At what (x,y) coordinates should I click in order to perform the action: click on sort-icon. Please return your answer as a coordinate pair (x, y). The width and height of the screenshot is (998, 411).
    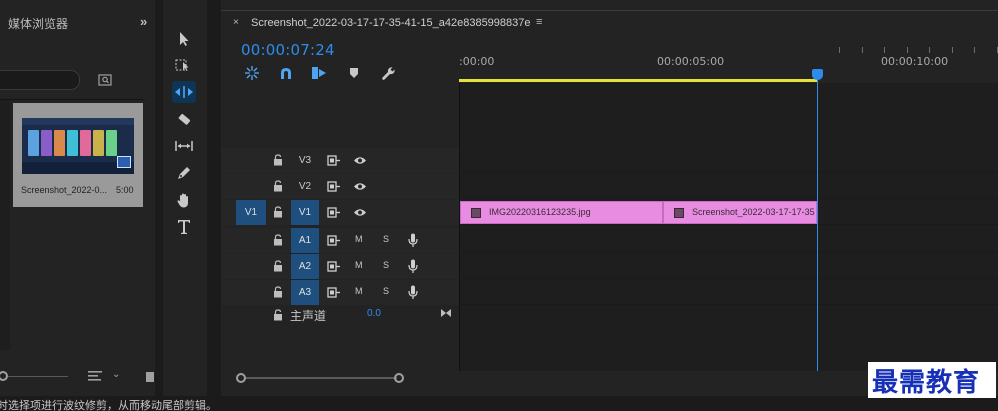
    Looking at the image, I should click on (95, 376).